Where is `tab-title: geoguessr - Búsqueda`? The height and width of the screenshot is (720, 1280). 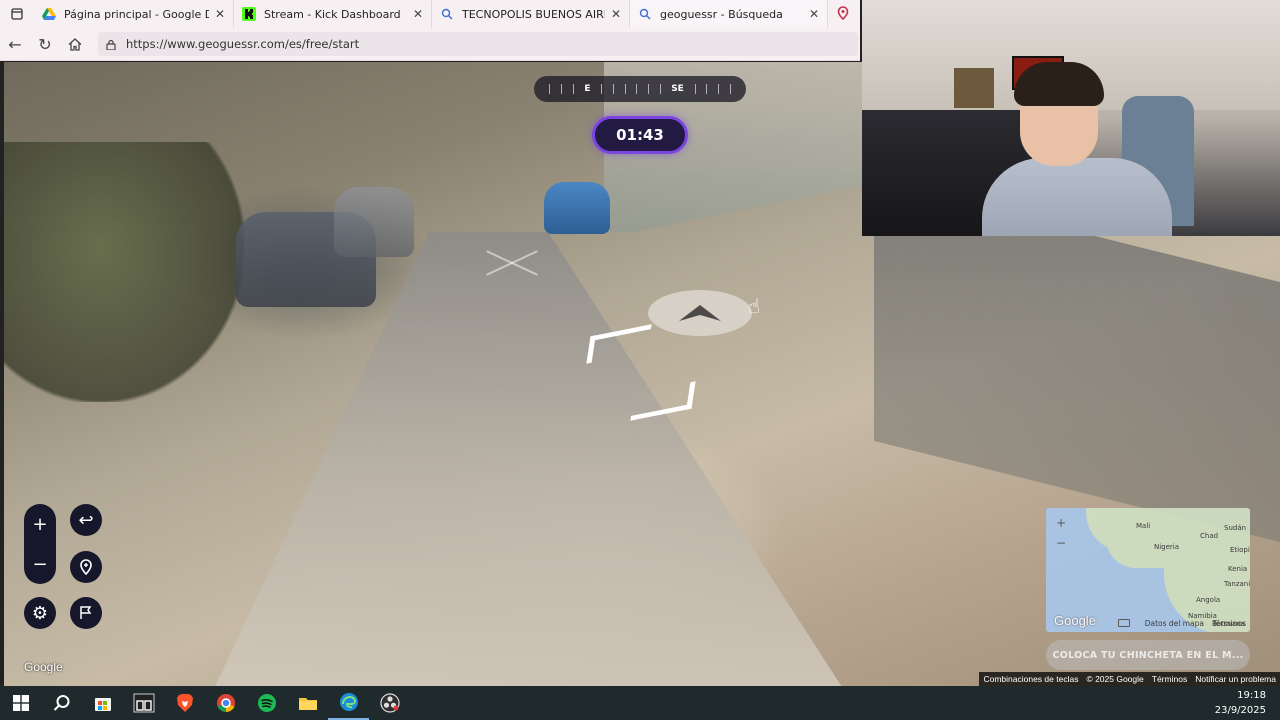 tab-title: geoguessr - Búsqueda is located at coordinates (721, 14).